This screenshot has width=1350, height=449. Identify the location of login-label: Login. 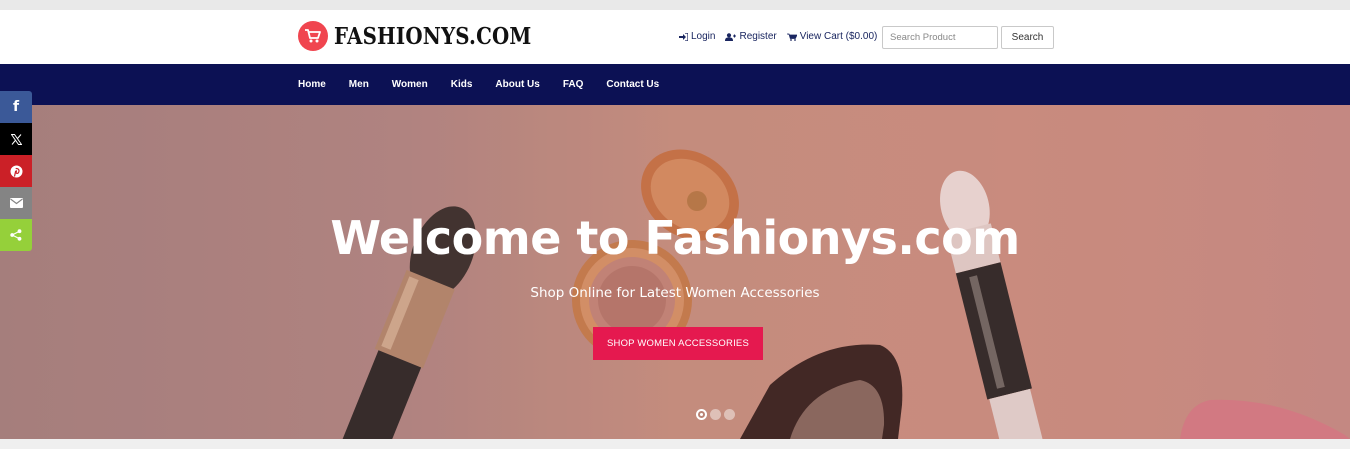
(703, 36).